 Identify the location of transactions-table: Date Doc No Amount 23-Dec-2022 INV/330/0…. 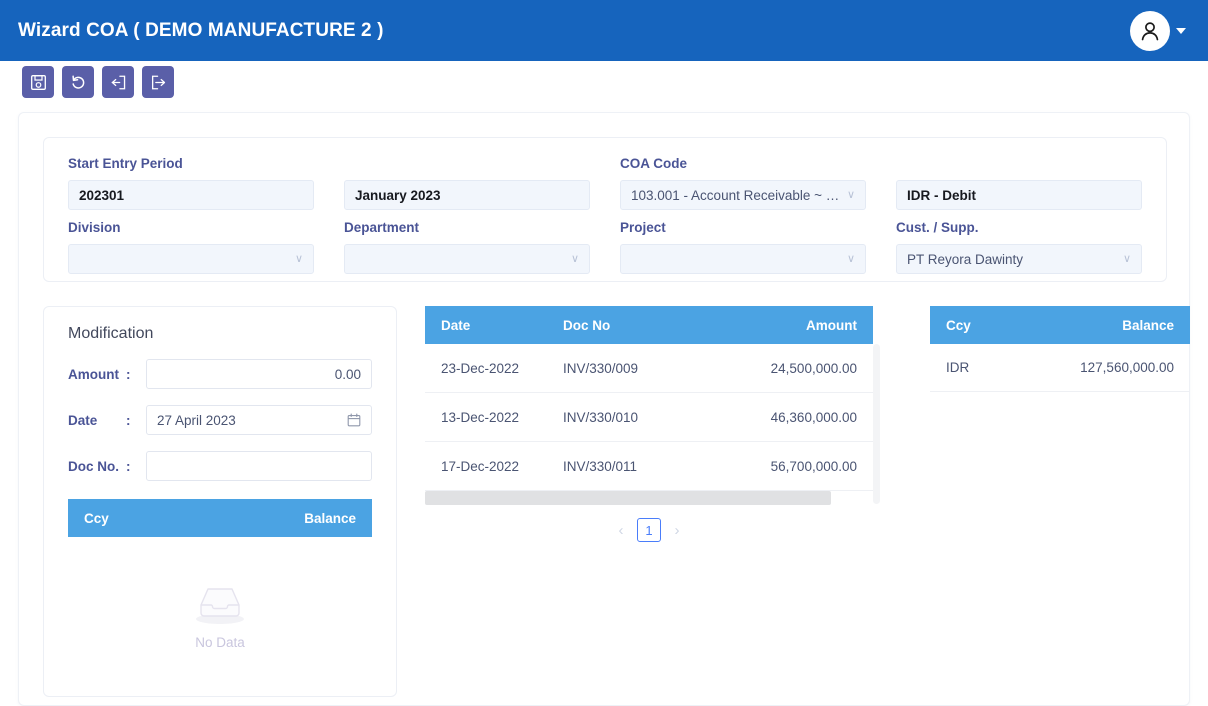
(649, 405).